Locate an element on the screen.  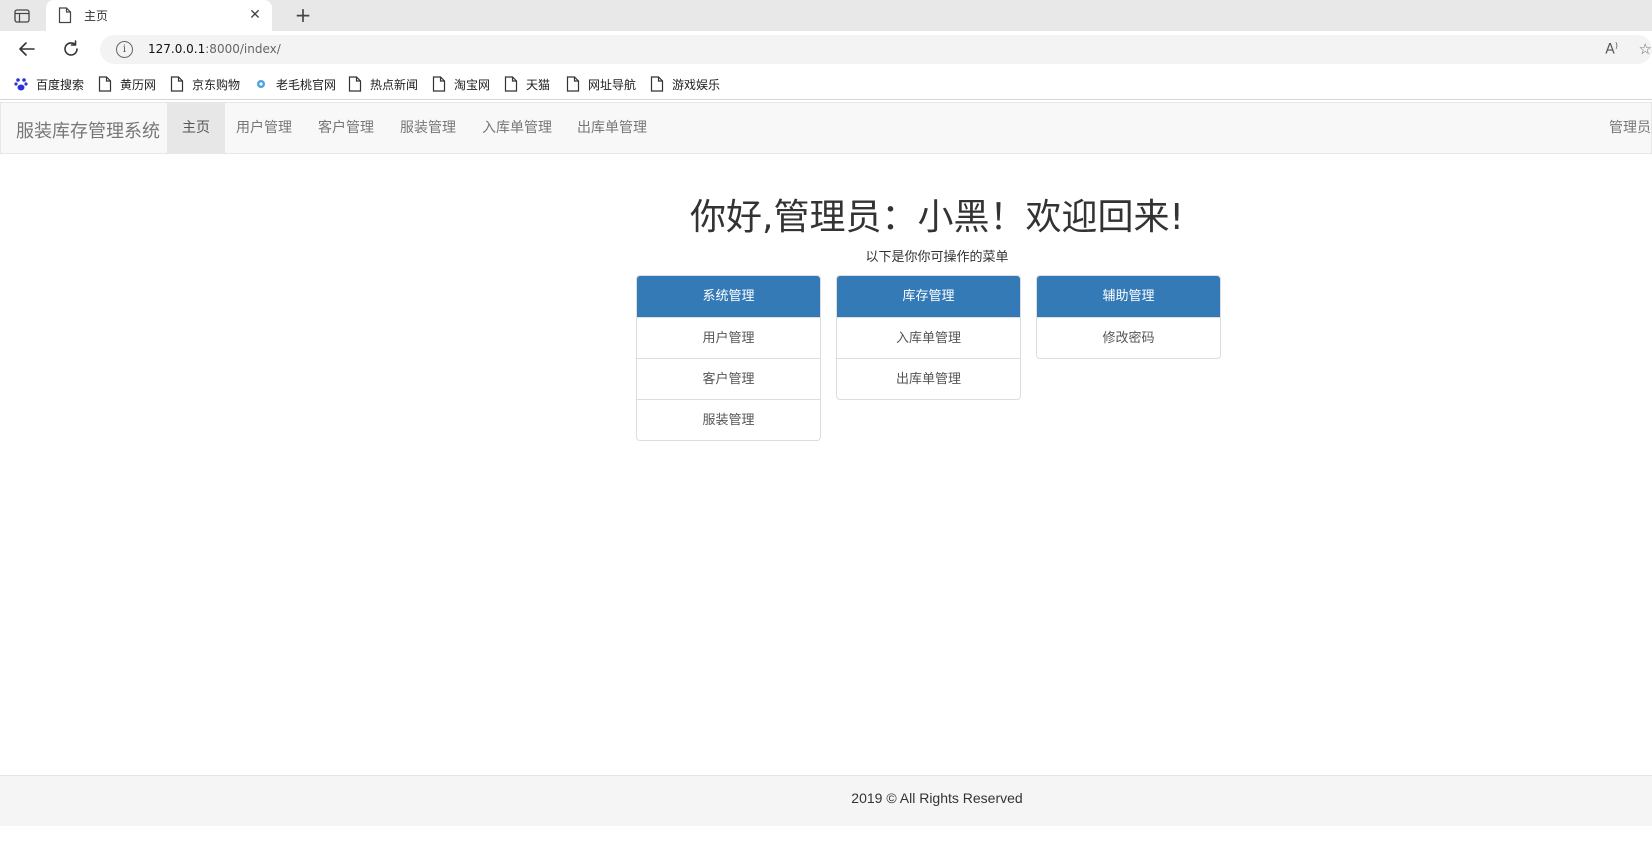
browser-tab-active: 主页 ✕ is located at coordinates (159, 15).